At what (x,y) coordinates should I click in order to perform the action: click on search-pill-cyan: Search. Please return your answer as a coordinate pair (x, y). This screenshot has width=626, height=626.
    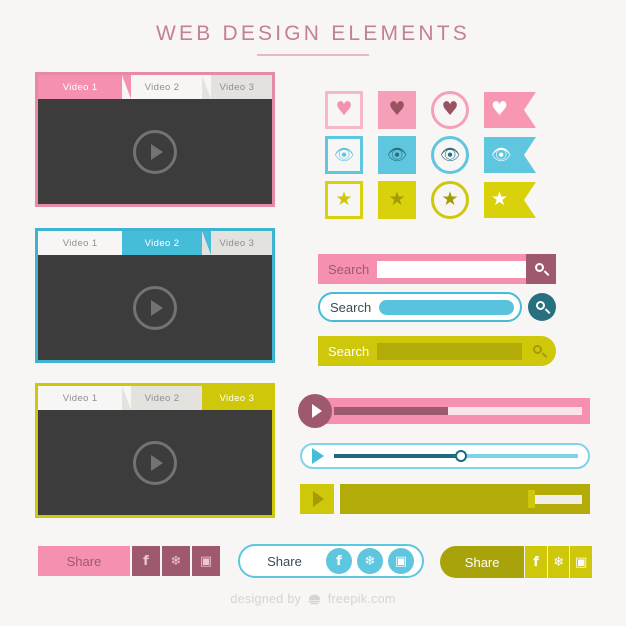
    Looking at the image, I should click on (420, 307).